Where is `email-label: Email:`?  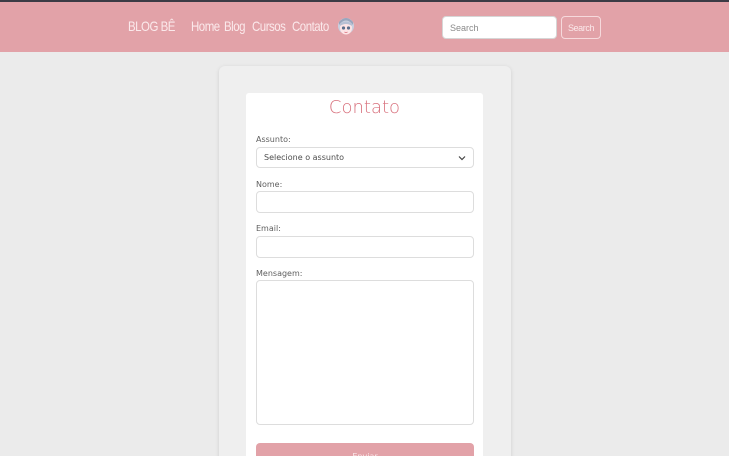 email-label: Email: is located at coordinates (268, 228).